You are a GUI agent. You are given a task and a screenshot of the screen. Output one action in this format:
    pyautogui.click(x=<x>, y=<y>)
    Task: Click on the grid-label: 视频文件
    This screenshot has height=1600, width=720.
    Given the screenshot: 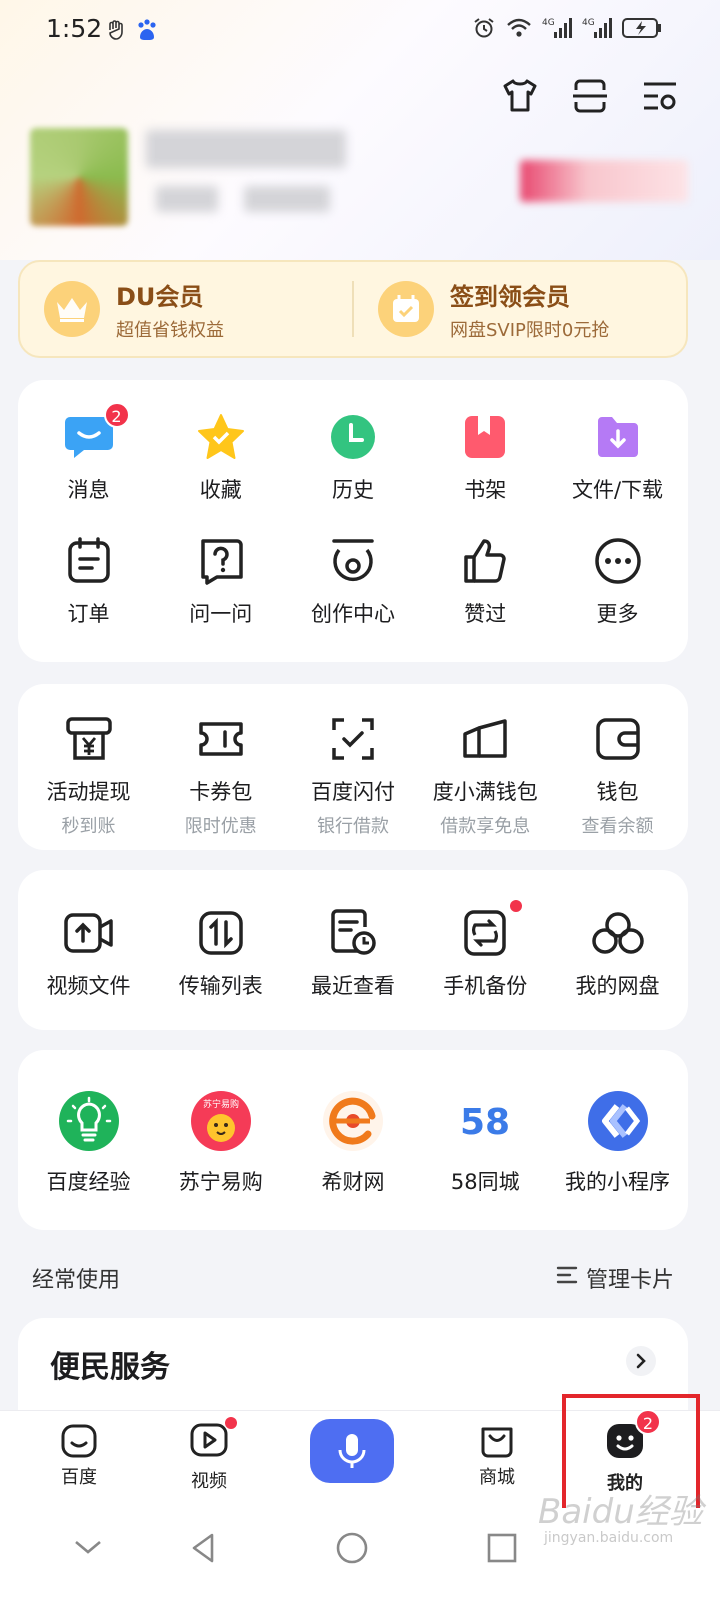 What is the action you would take?
    pyautogui.click(x=88, y=986)
    